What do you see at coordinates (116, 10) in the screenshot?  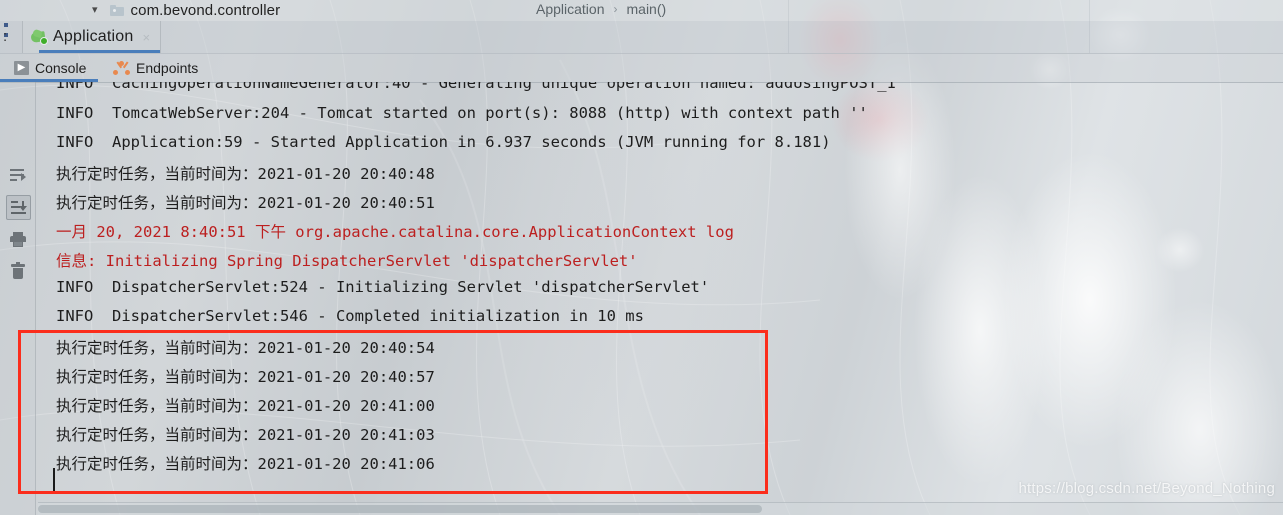 I see `package-folder-icon` at bounding box center [116, 10].